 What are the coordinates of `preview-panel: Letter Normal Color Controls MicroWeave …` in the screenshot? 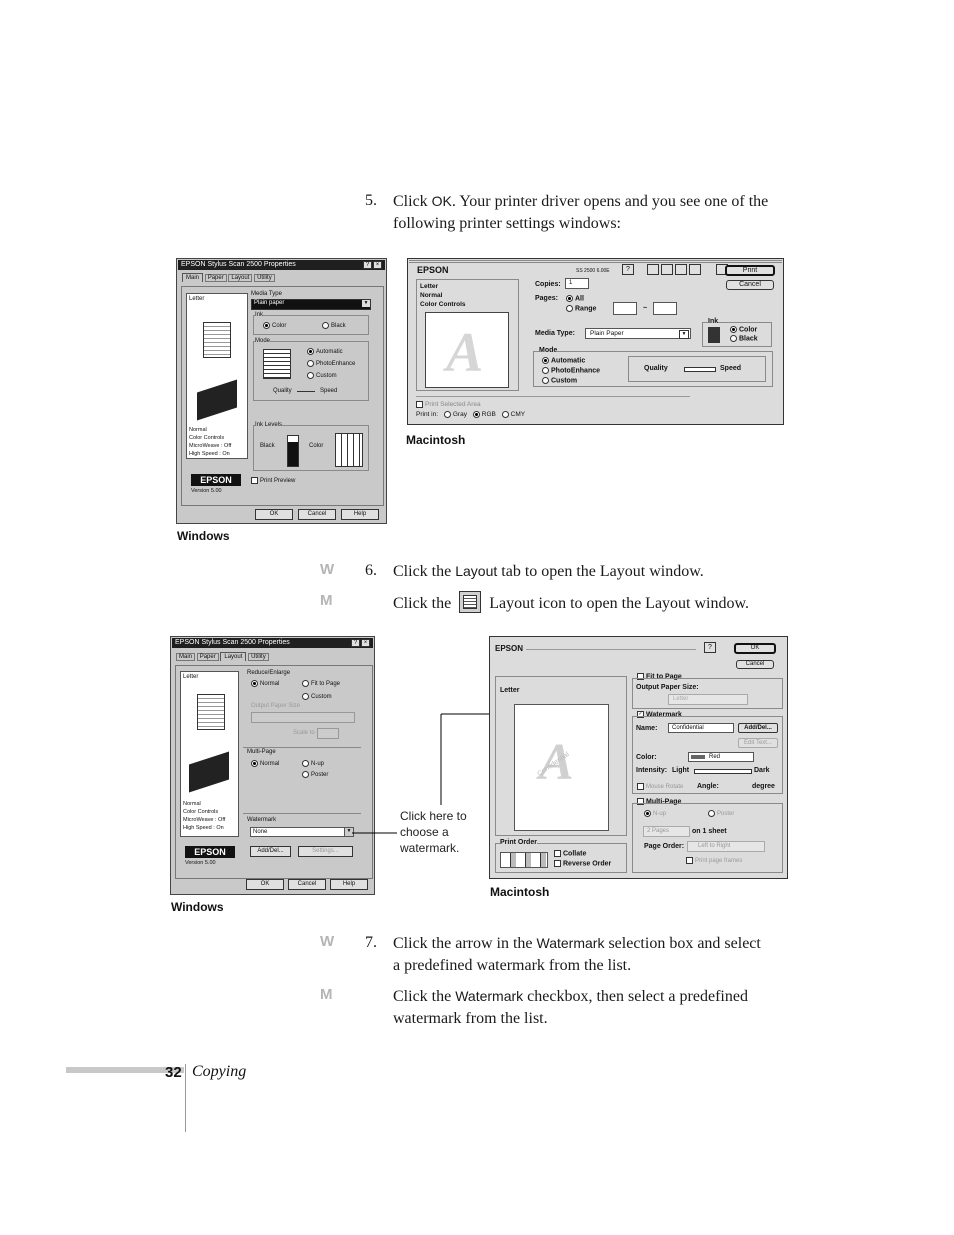 It's located at (209, 754).